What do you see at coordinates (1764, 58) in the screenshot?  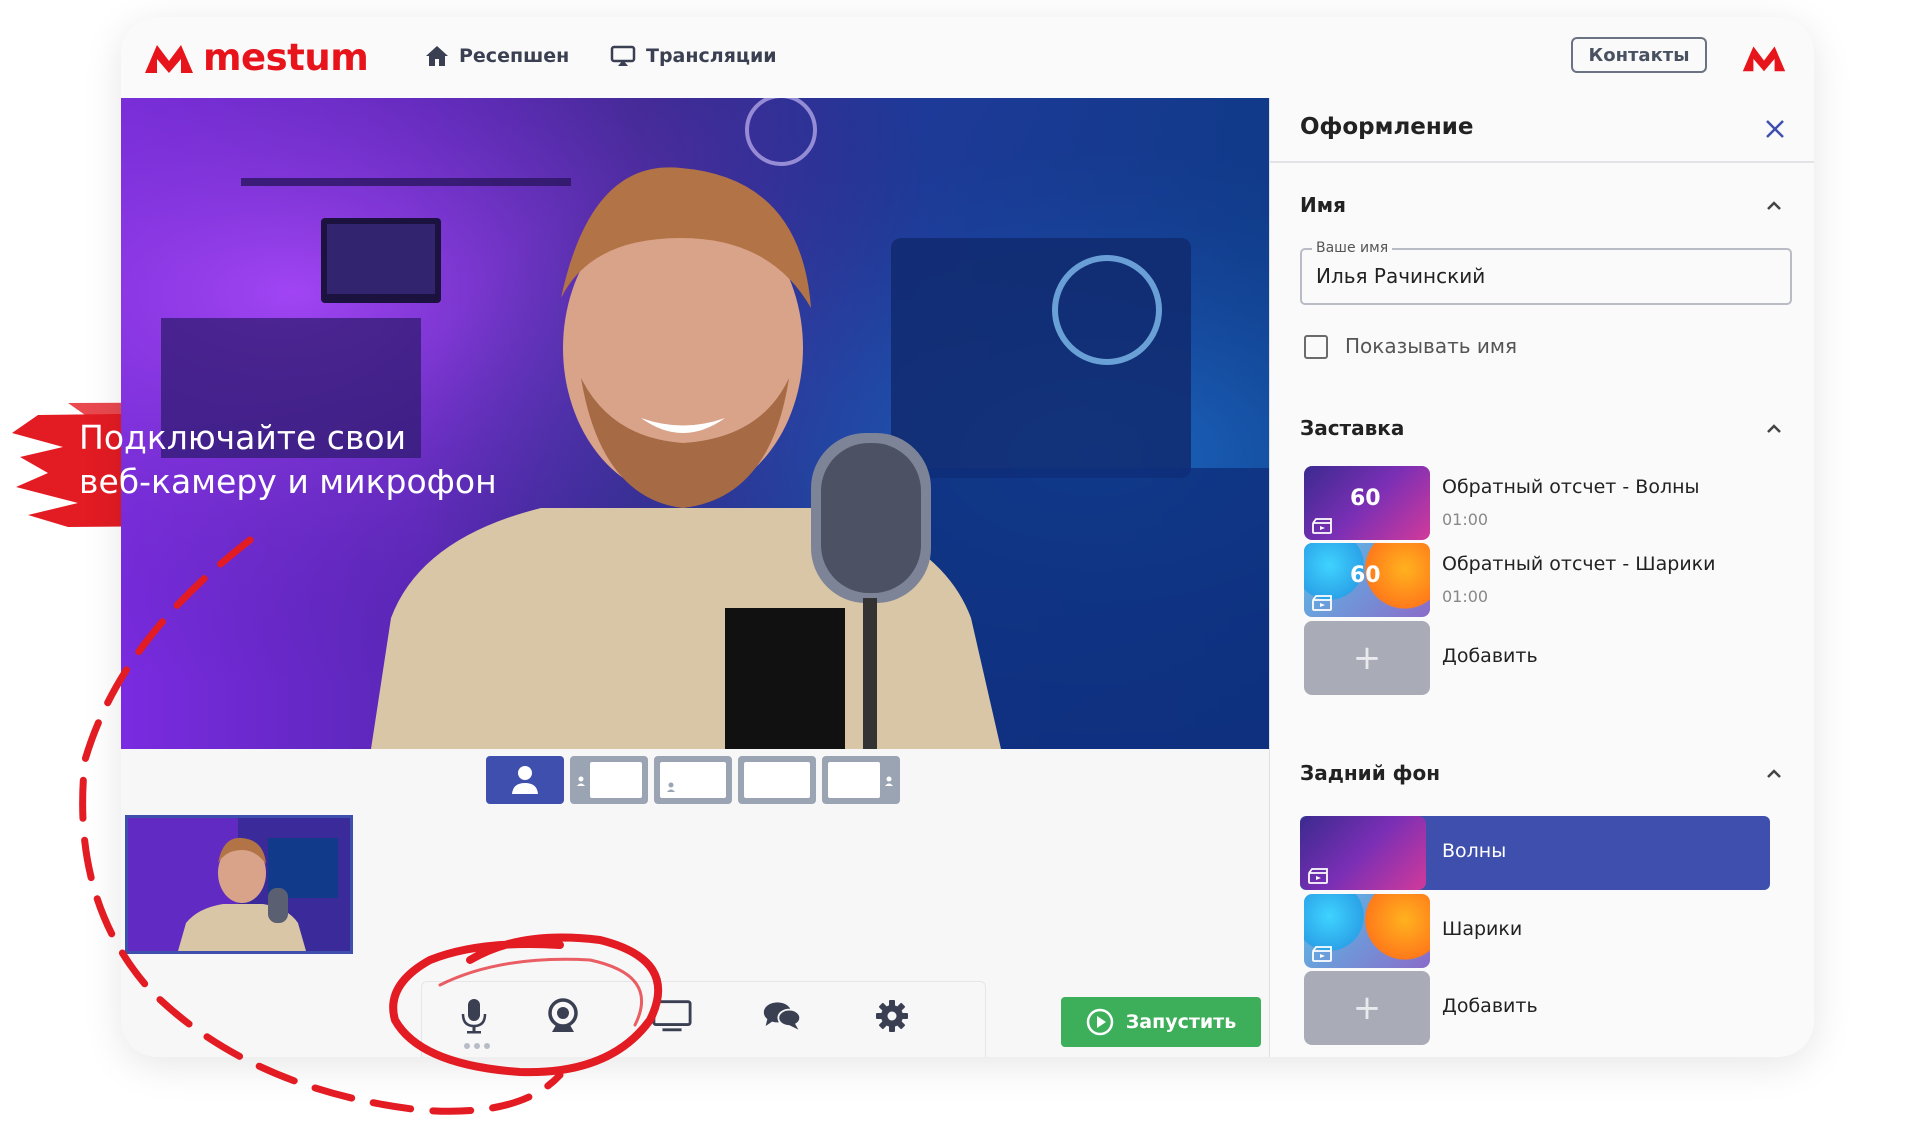 I see `mestum-mark-icon` at bounding box center [1764, 58].